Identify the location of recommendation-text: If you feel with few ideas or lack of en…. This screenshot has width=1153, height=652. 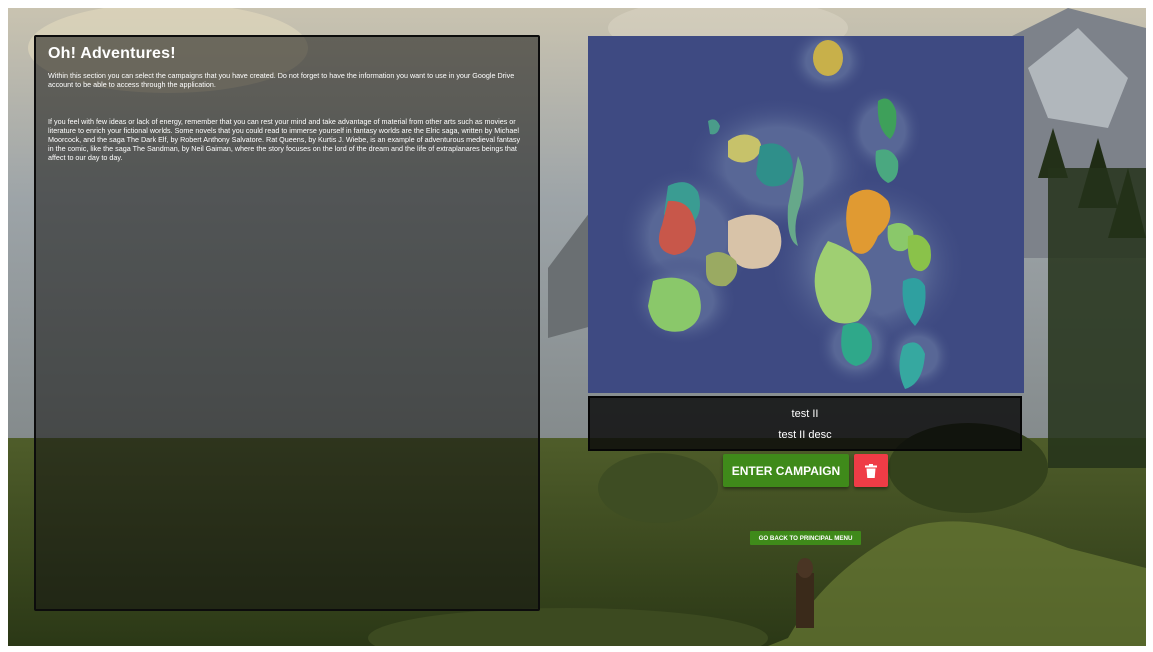
(284, 139).